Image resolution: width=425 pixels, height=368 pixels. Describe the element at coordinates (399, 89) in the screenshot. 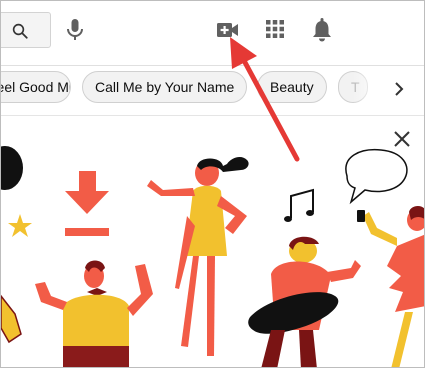

I see `chevron-right-icon` at that location.